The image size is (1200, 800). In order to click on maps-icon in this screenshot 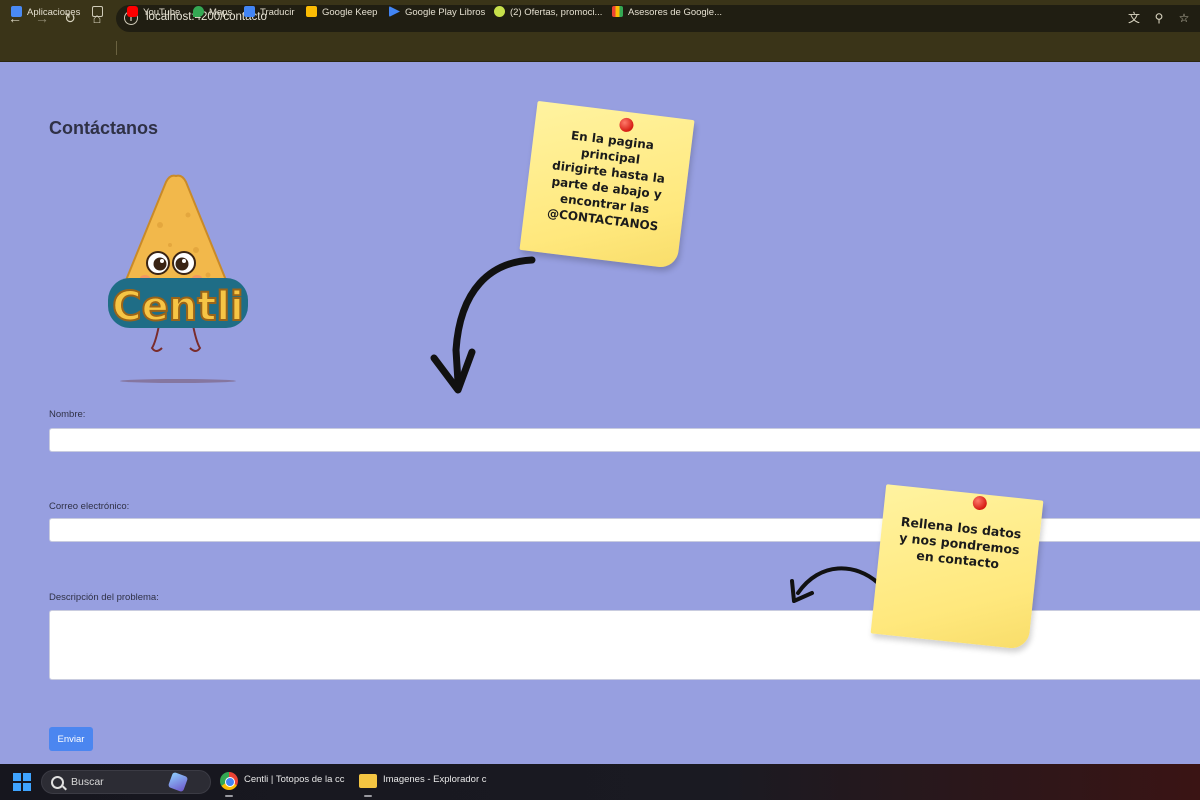, I will do `click(198, 11)`.